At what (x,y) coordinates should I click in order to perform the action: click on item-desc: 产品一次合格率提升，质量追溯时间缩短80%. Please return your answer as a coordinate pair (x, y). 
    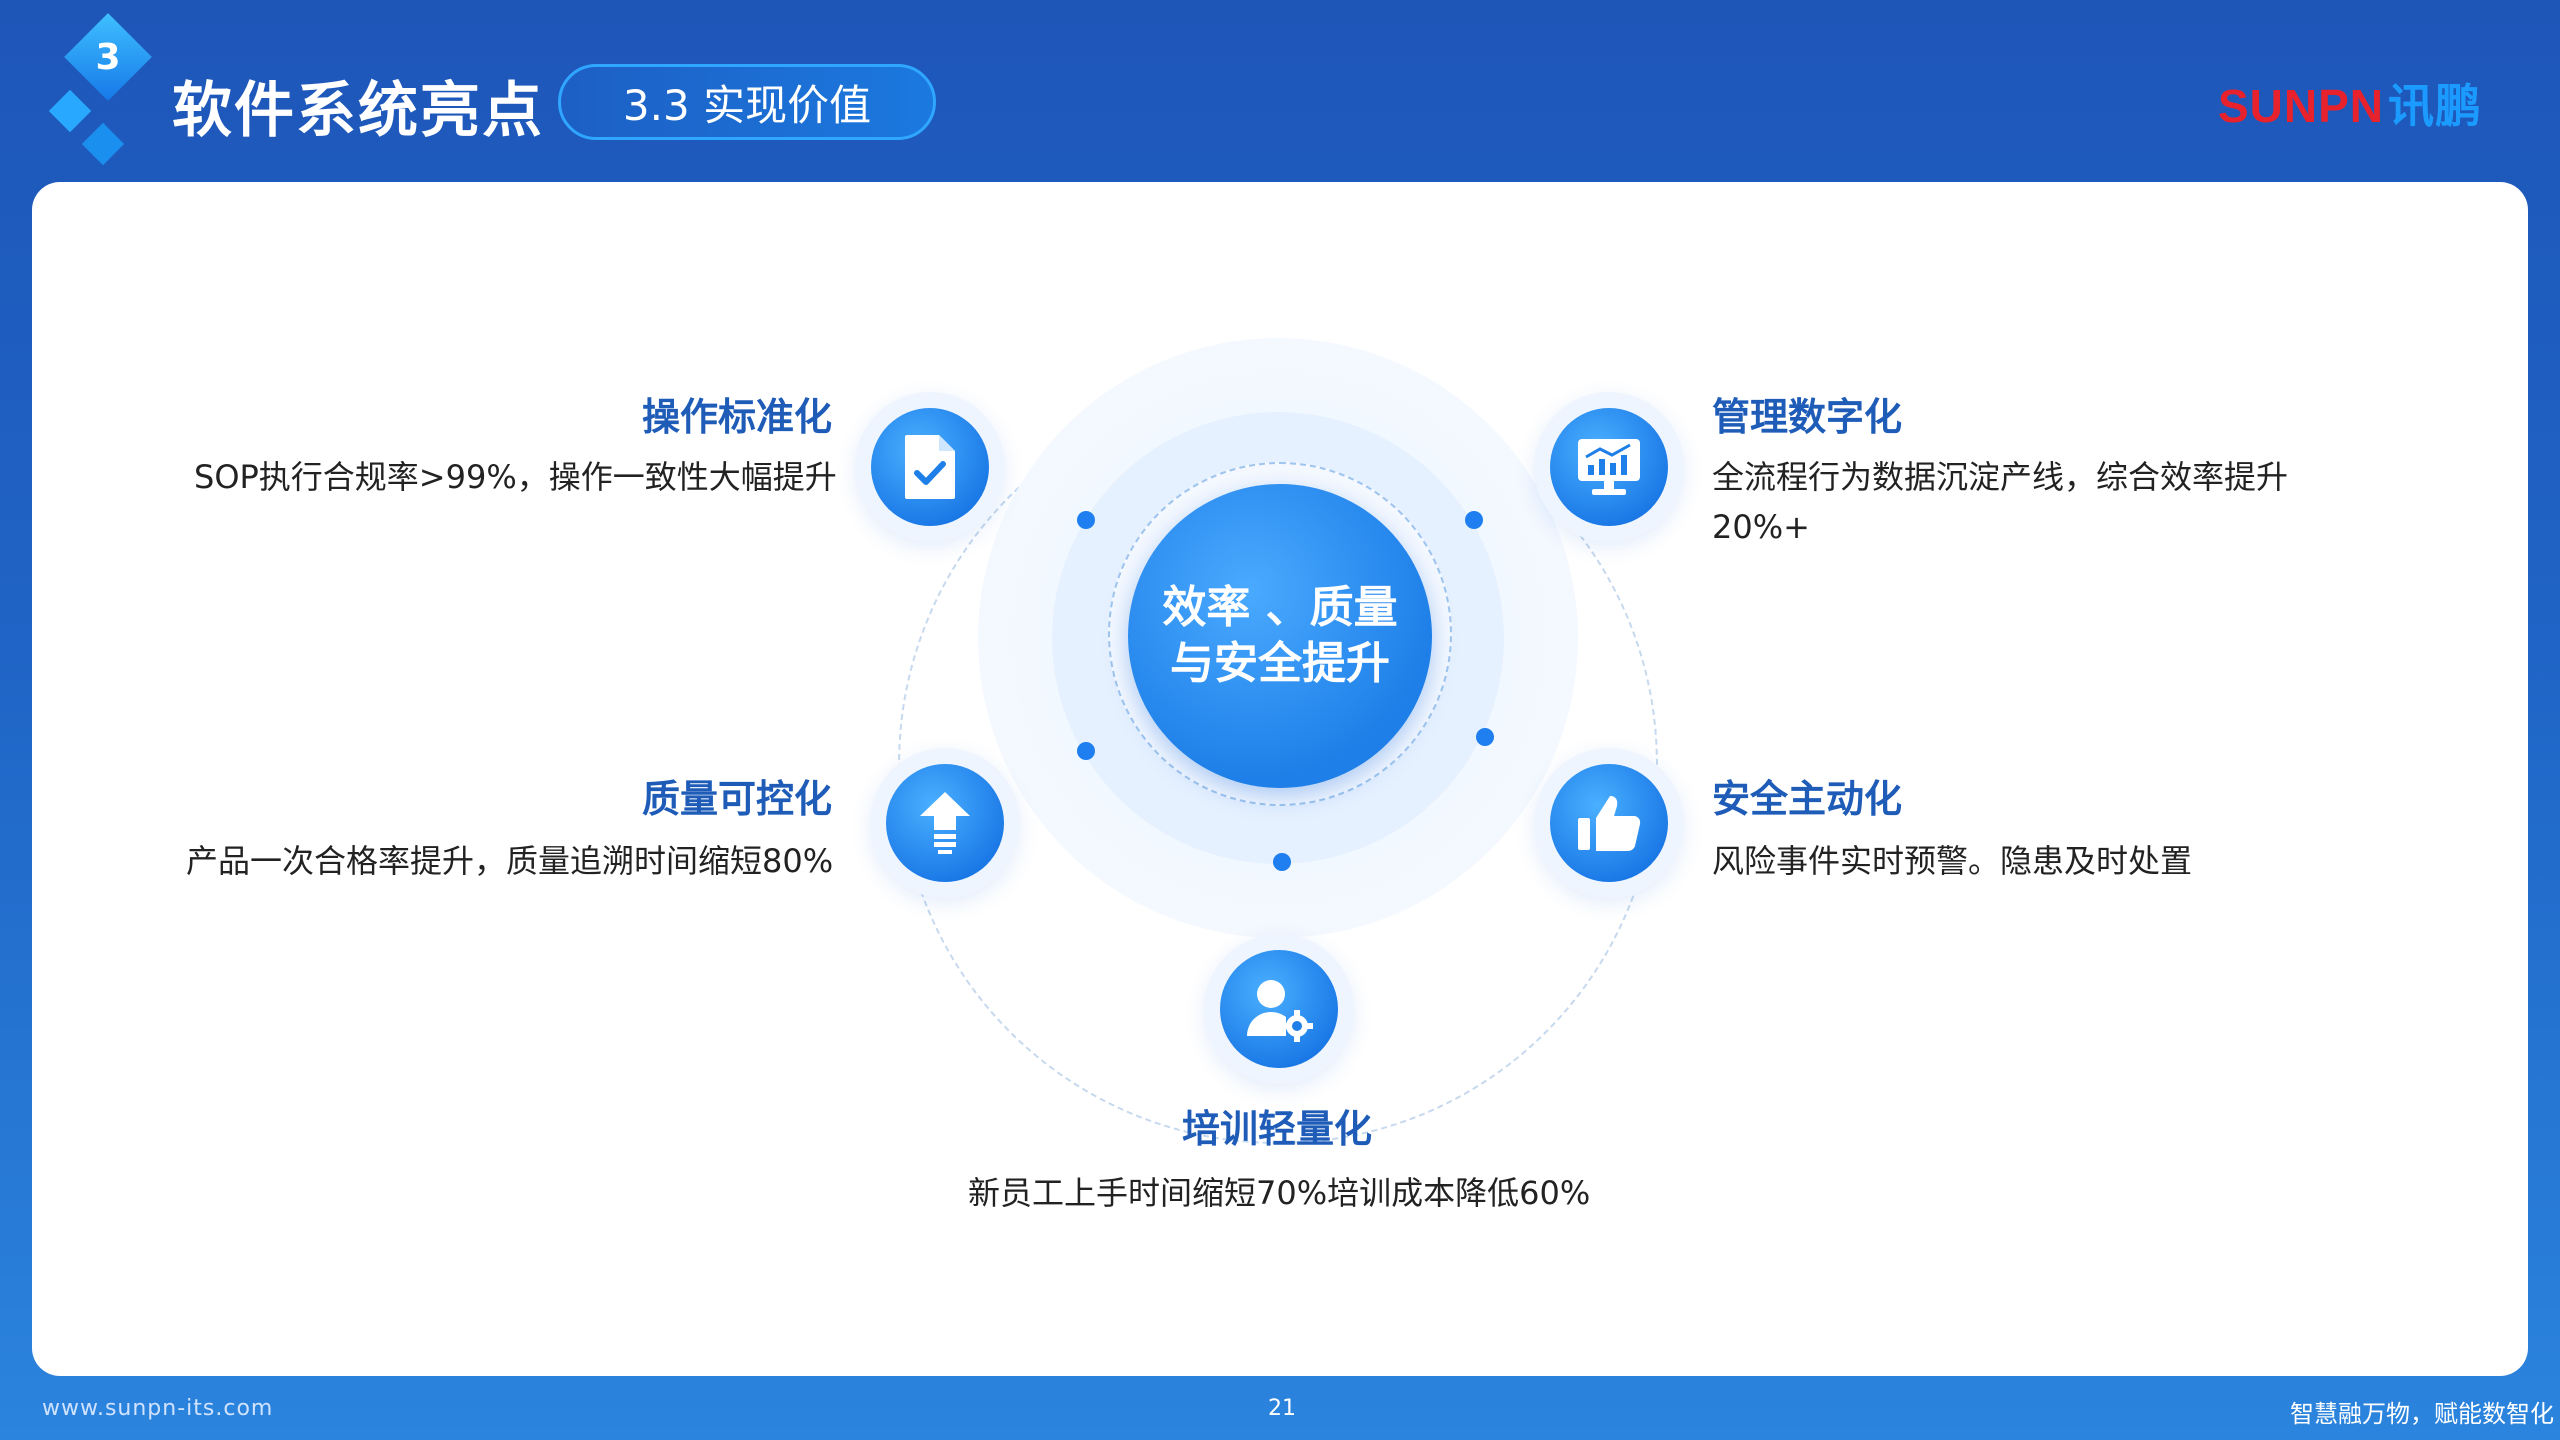
    Looking at the image, I should click on (510, 861).